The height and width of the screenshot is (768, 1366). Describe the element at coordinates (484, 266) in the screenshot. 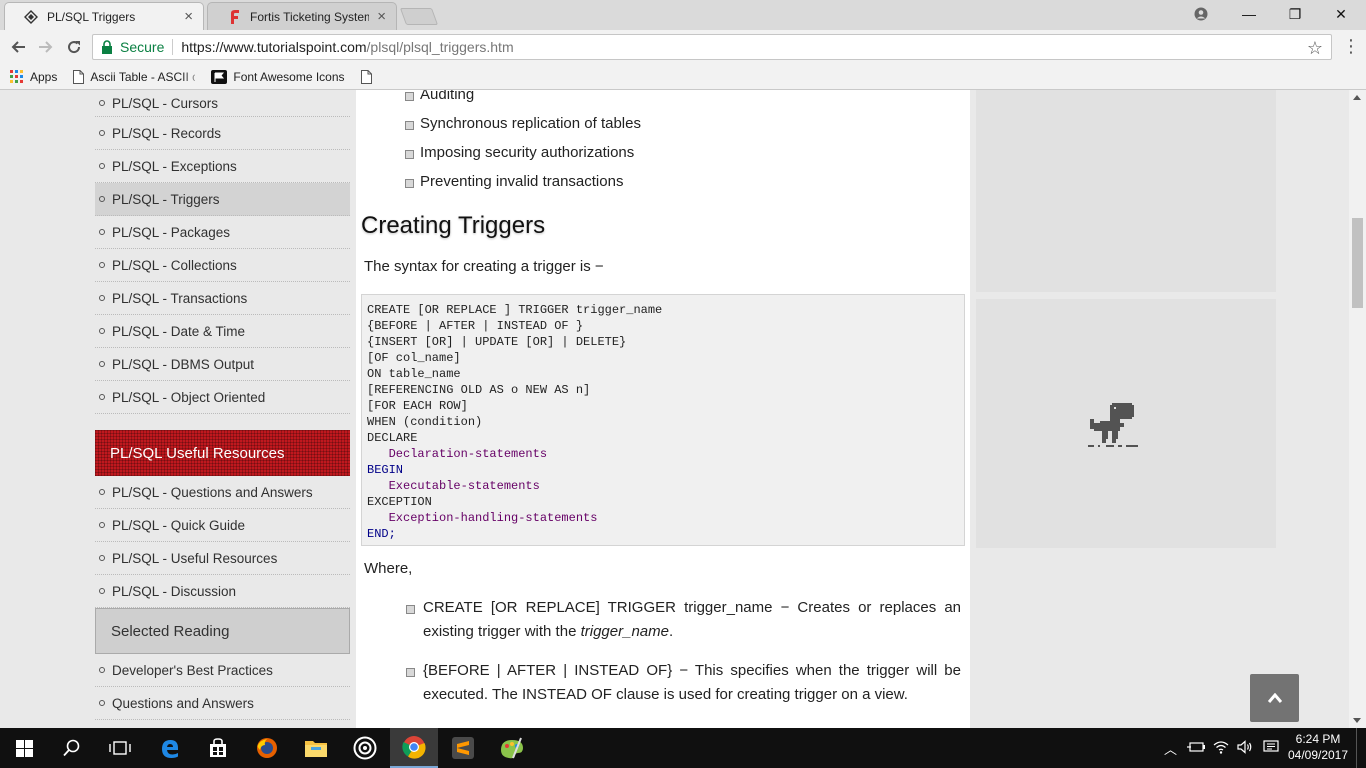

I see `syntax-intro: The syntax for creating a trigger is −` at that location.